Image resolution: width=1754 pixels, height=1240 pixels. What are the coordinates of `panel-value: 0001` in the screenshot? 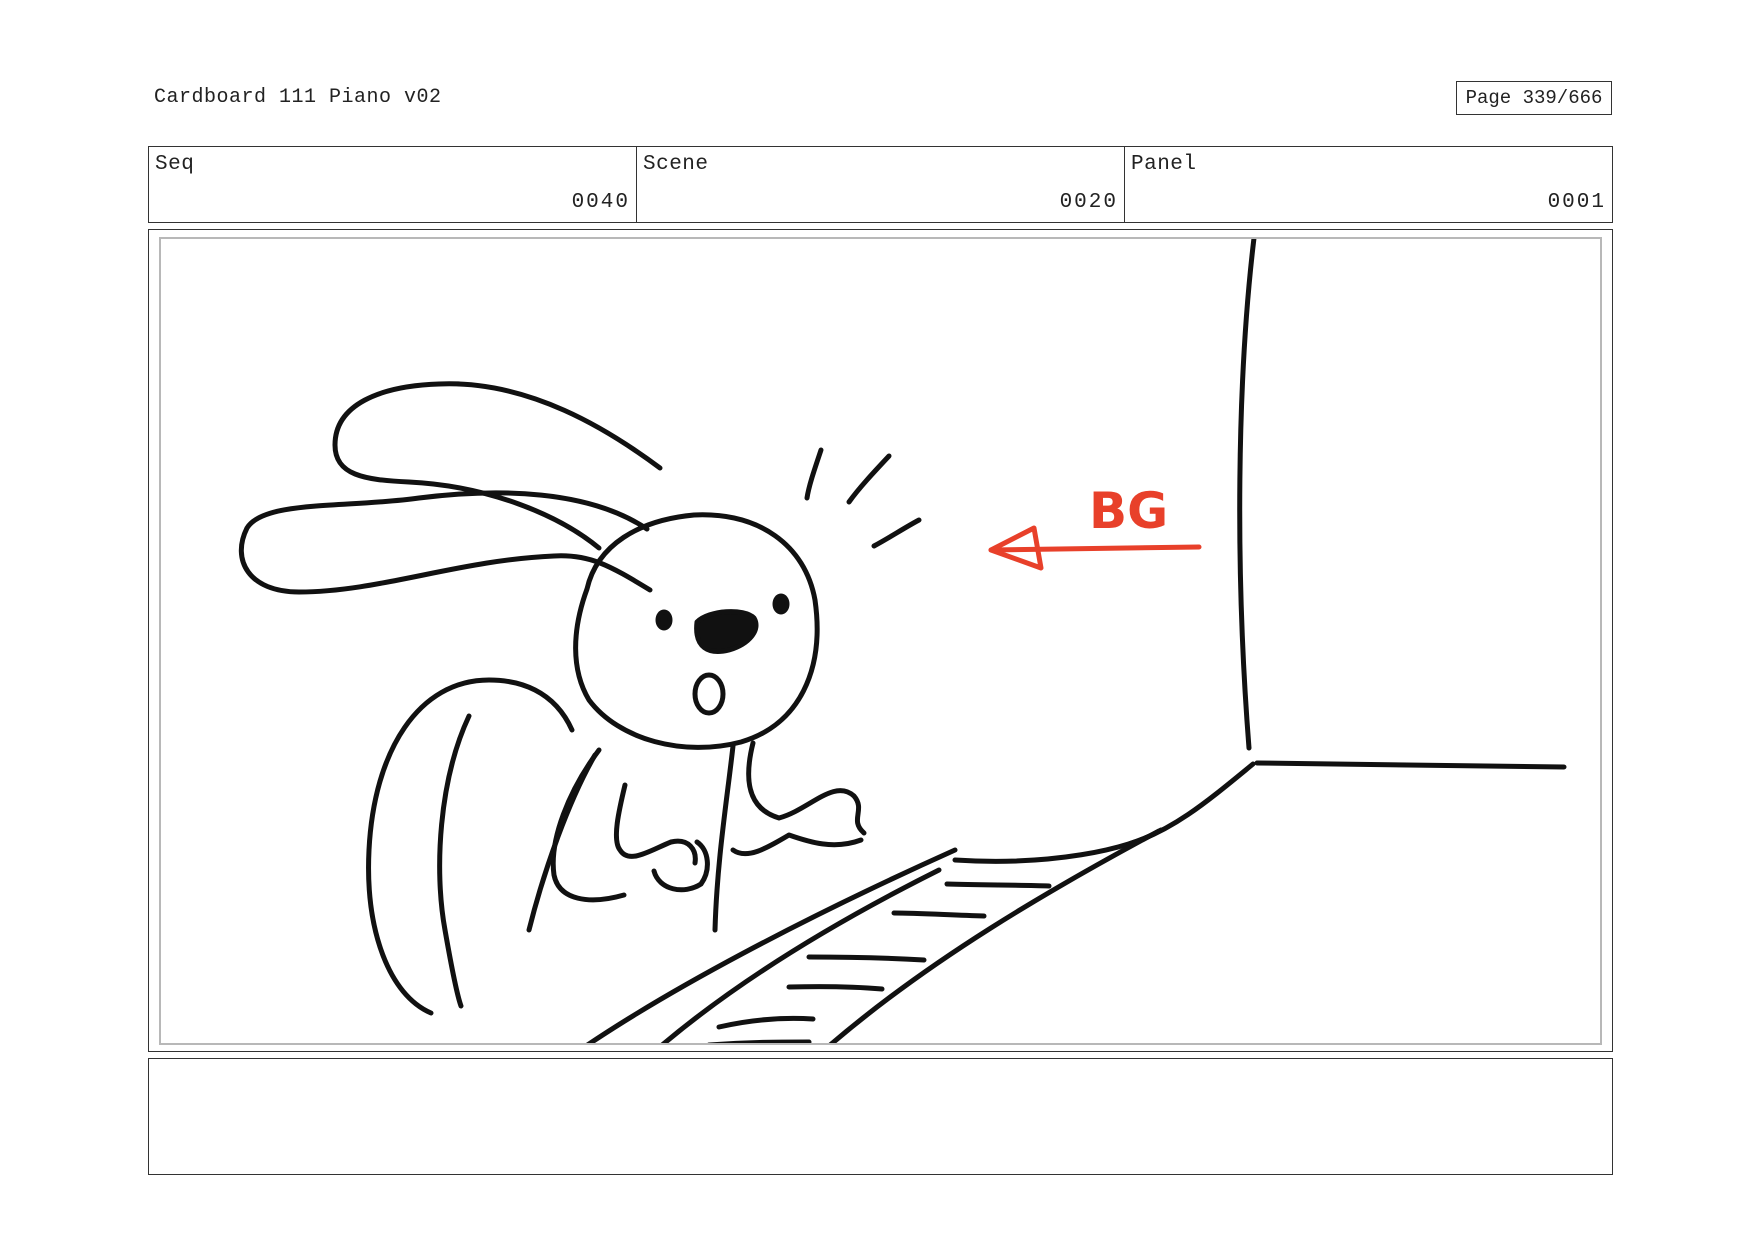 It's located at (1576, 202).